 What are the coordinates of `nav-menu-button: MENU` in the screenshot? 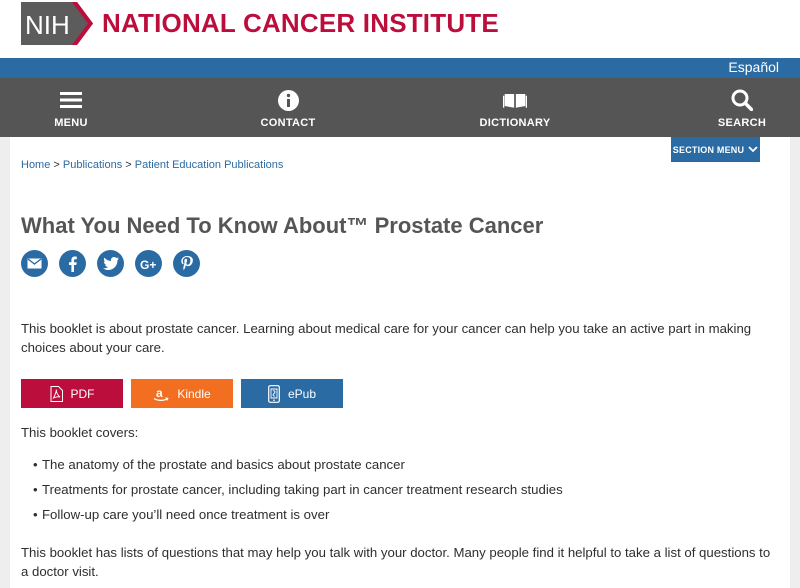 It's located at (71, 107).